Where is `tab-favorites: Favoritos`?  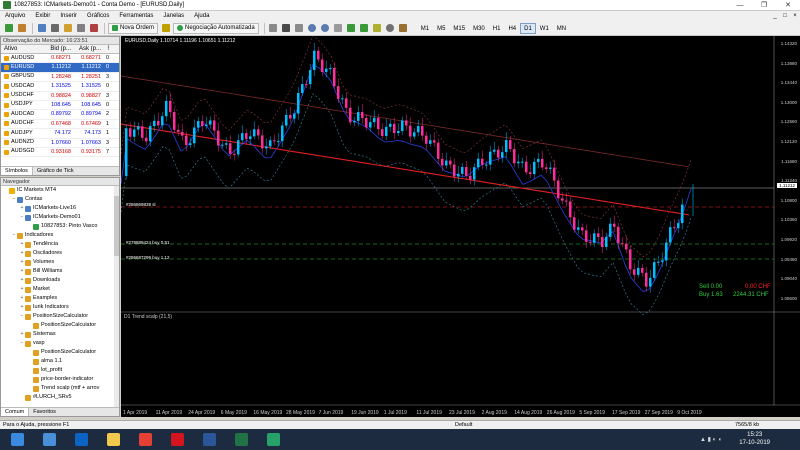
tab-favorites: Favoritos is located at coordinates (44, 412).